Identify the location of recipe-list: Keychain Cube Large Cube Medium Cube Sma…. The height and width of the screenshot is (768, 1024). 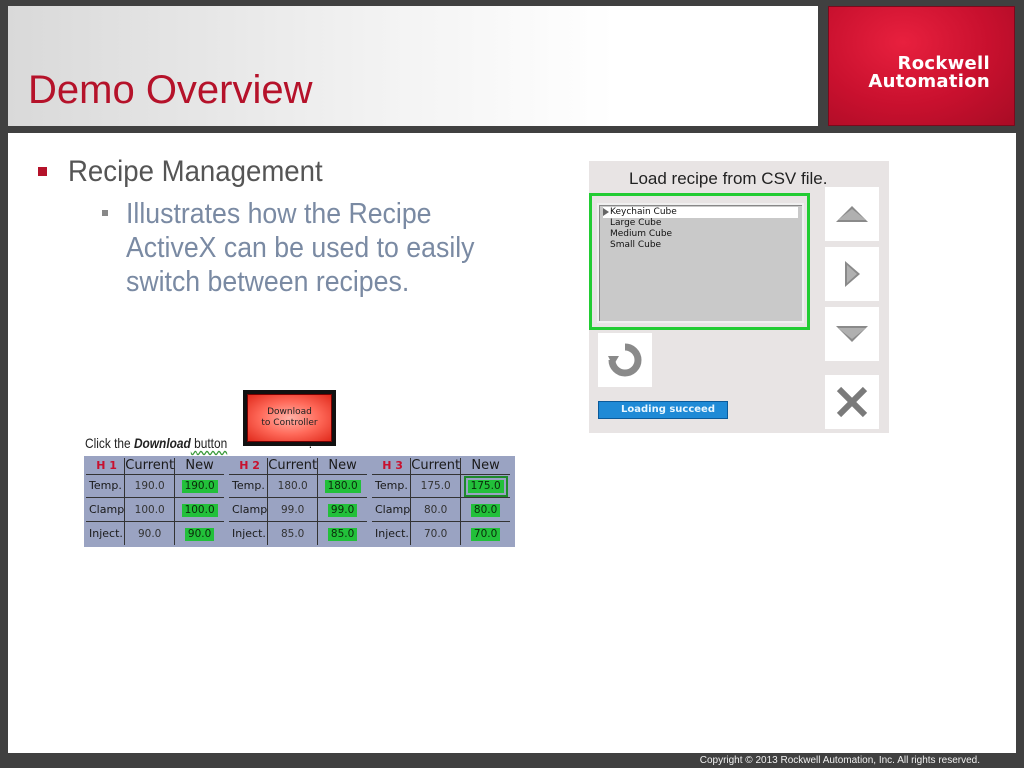
(700, 263).